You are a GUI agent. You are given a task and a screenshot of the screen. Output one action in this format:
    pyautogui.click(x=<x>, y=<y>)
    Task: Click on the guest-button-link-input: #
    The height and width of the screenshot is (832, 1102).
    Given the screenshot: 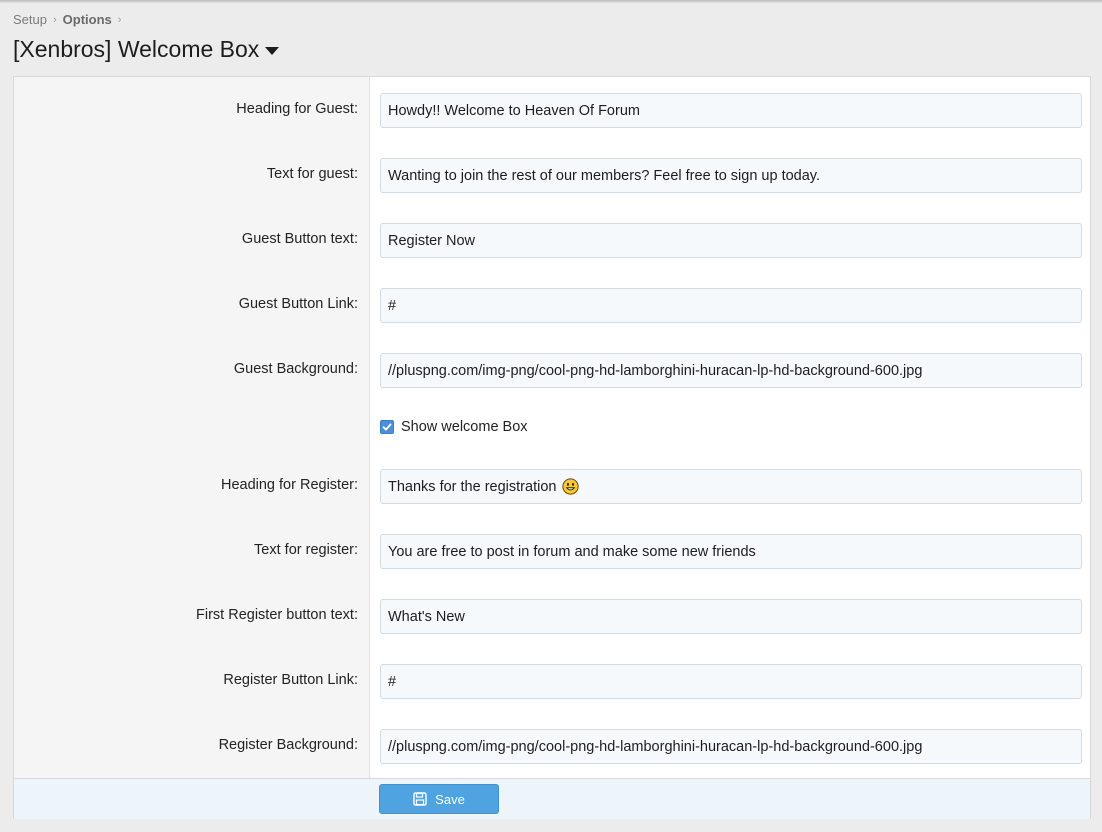 What is the action you would take?
    pyautogui.click(x=731, y=305)
    